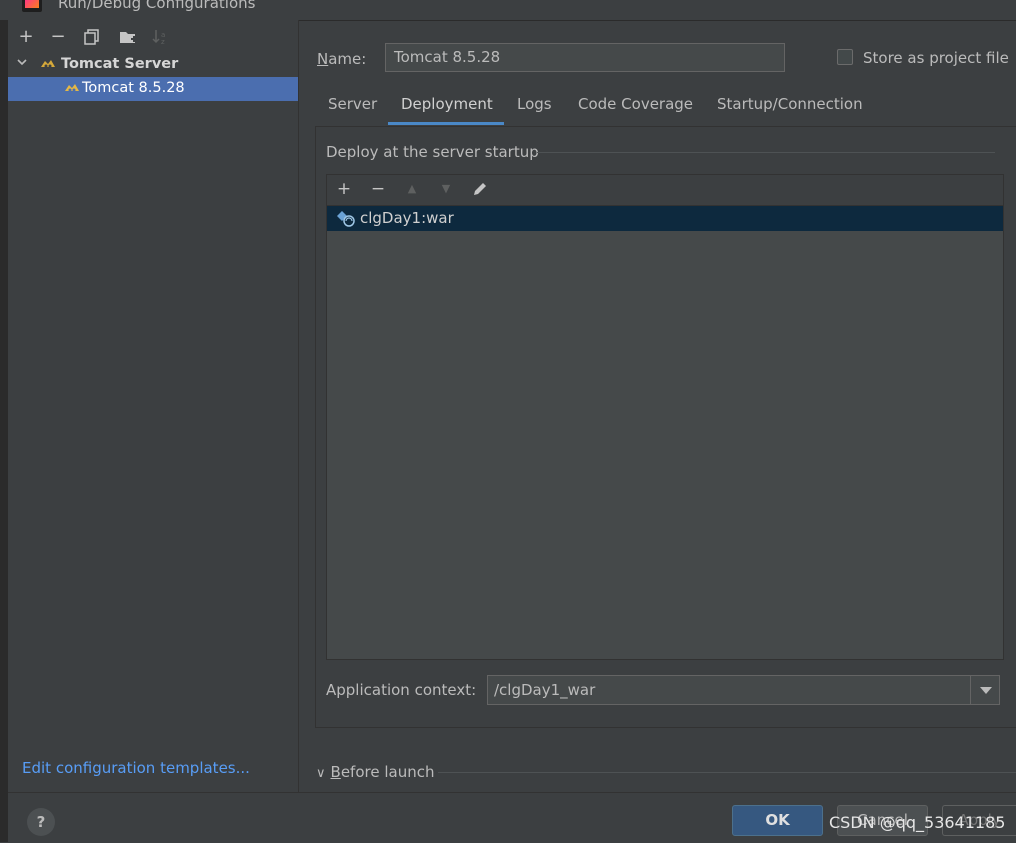 This screenshot has height=843, width=1016. I want to click on before-launch-text: efore launch, so click(387, 772).